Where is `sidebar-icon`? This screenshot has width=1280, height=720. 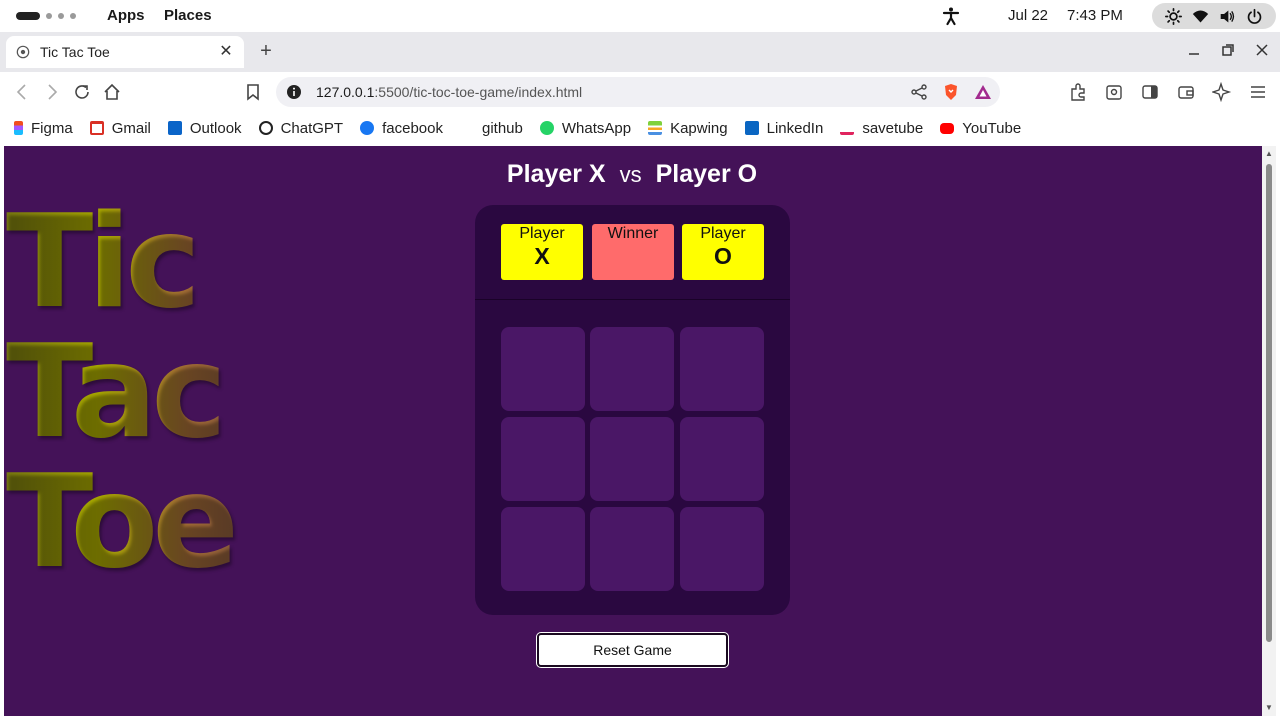
sidebar-icon is located at coordinates (1150, 92).